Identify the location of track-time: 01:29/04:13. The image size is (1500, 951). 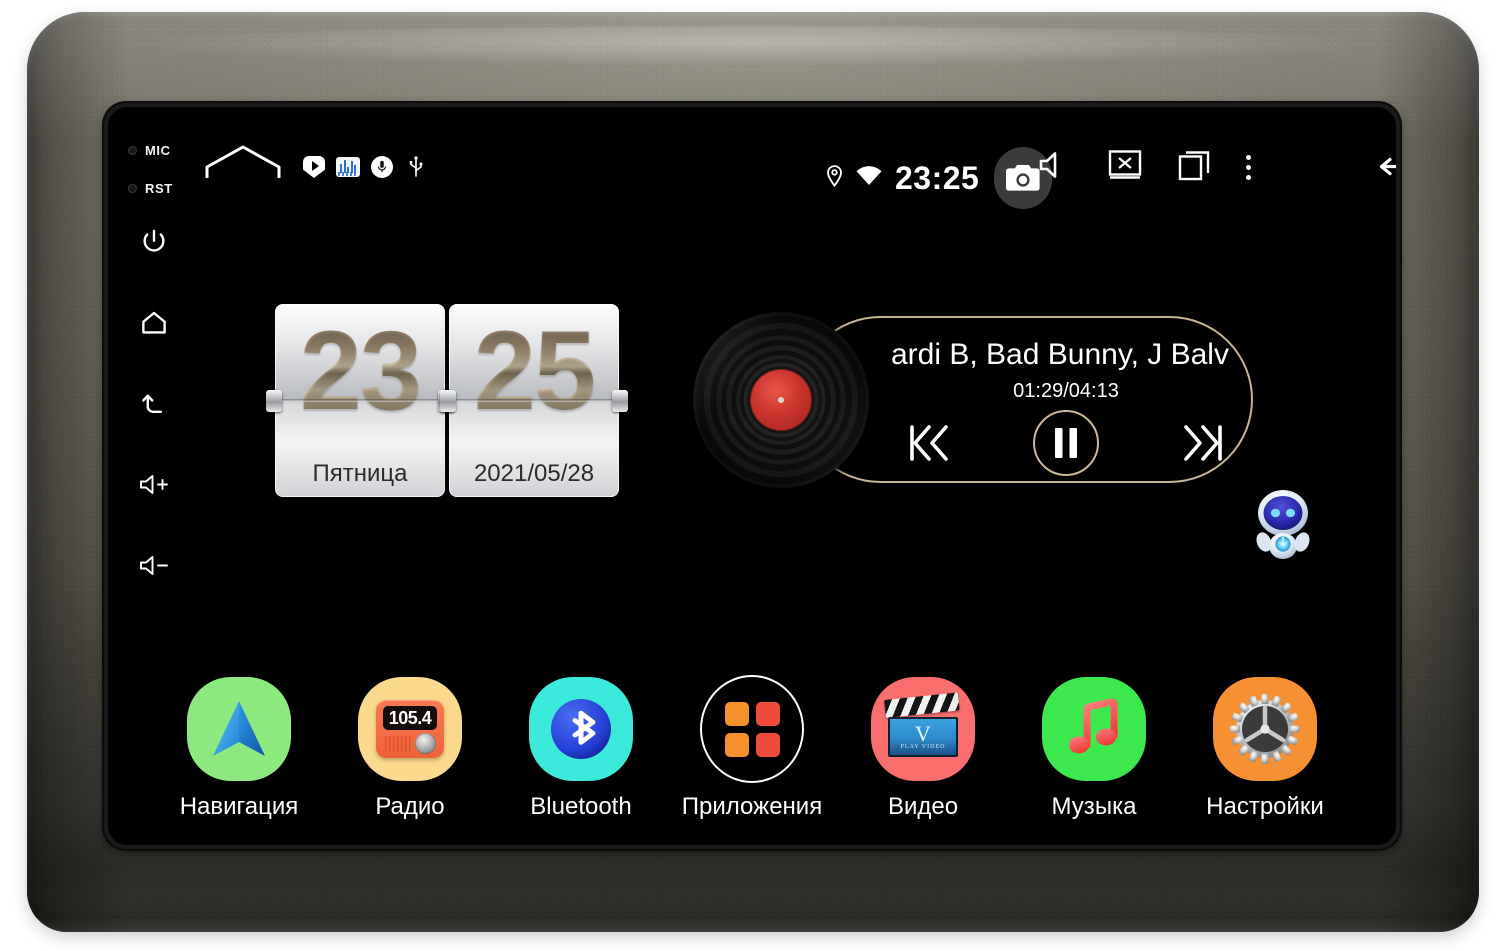
(1066, 391).